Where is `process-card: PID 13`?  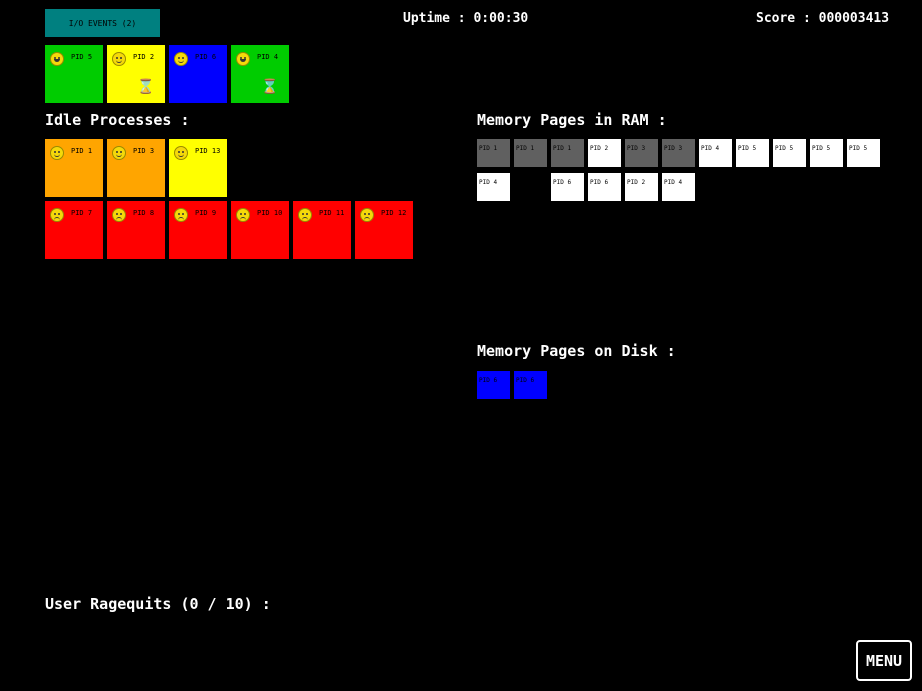
process-card: PID 13 is located at coordinates (198, 168).